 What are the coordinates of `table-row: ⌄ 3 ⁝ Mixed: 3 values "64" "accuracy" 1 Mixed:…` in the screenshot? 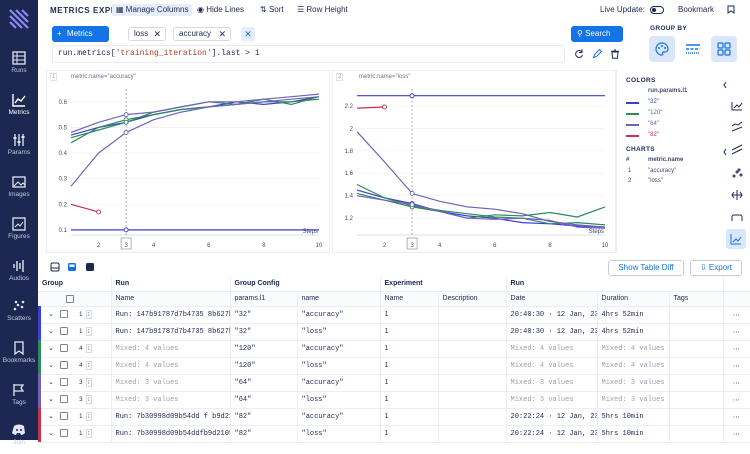 It's located at (394, 383).